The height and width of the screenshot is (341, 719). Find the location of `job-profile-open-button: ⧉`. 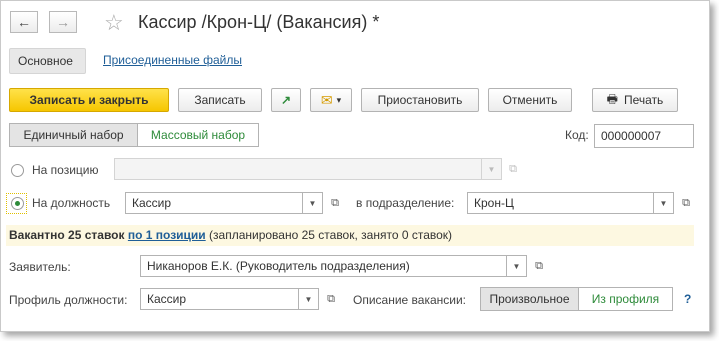

job-profile-open-button: ⧉ is located at coordinates (331, 299).